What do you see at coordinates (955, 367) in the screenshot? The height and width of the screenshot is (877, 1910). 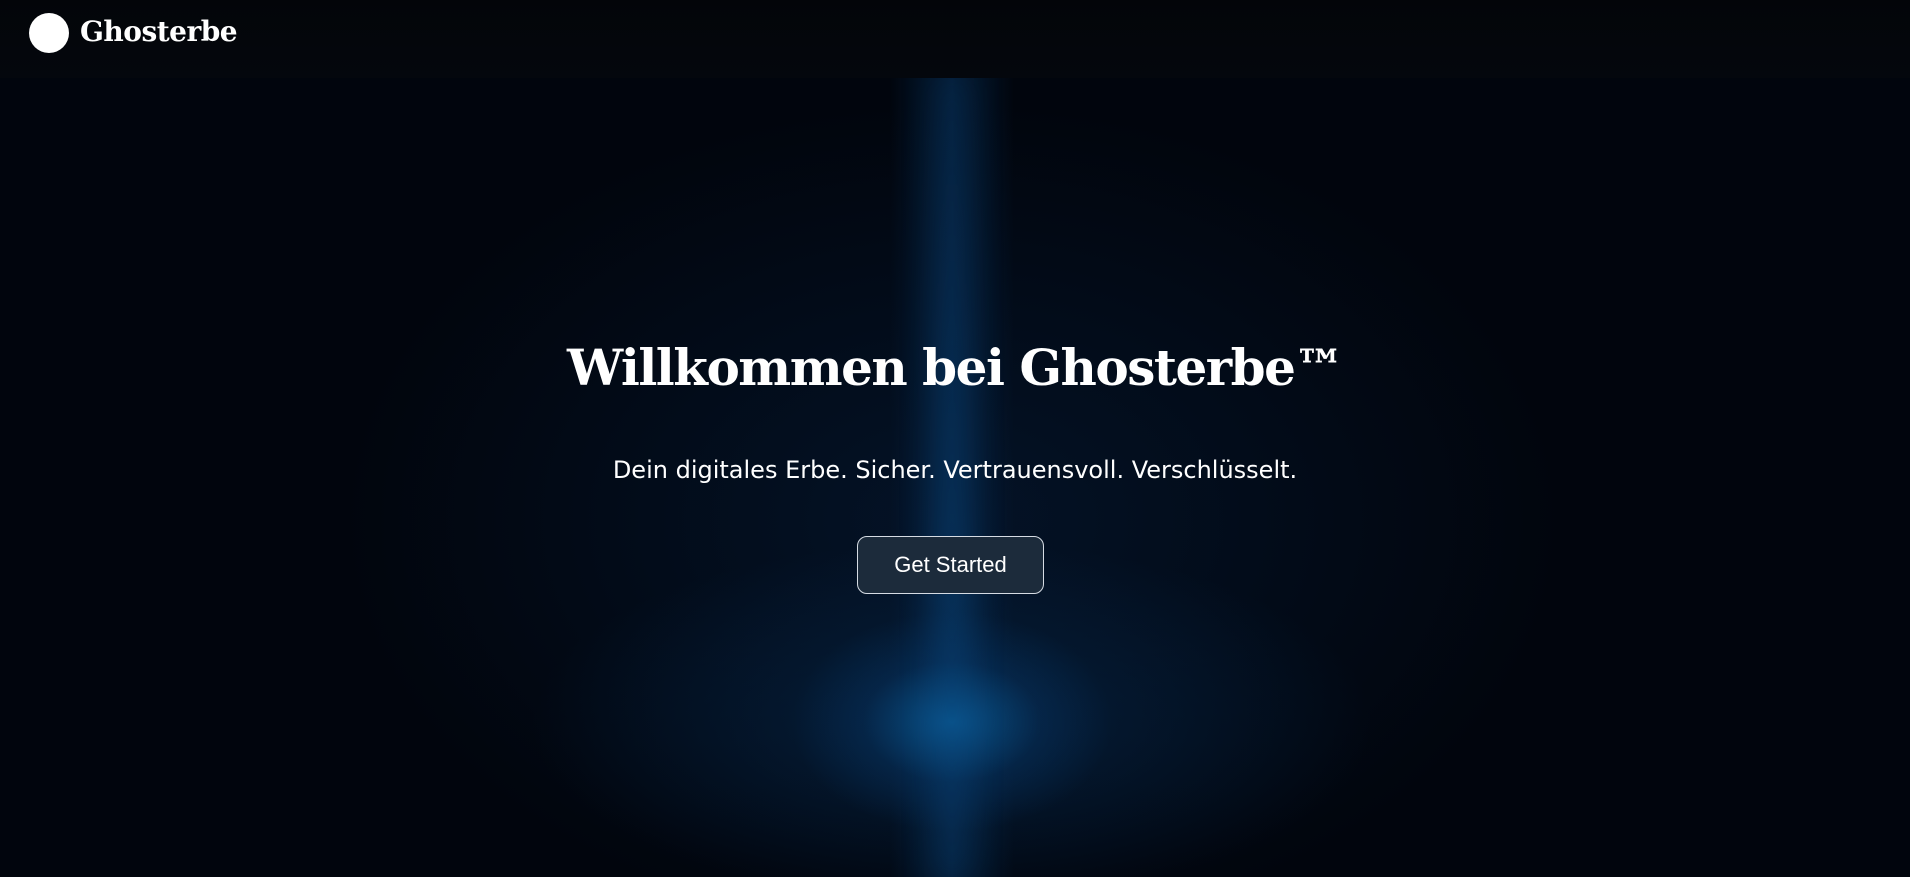 I see `hero-title: Willkommen bei Ghosterbe™` at bounding box center [955, 367].